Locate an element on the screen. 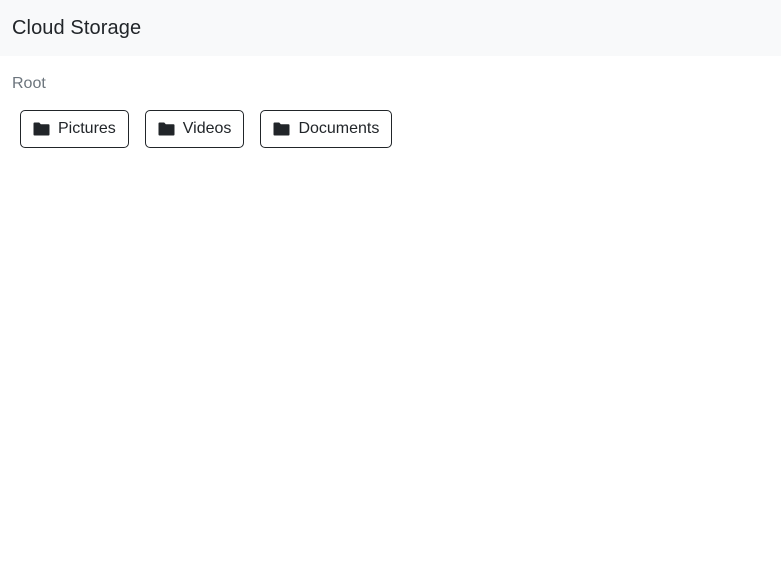 This screenshot has height=586, width=781. app-title: Cloud Storage is located at coordinates (76, 28).